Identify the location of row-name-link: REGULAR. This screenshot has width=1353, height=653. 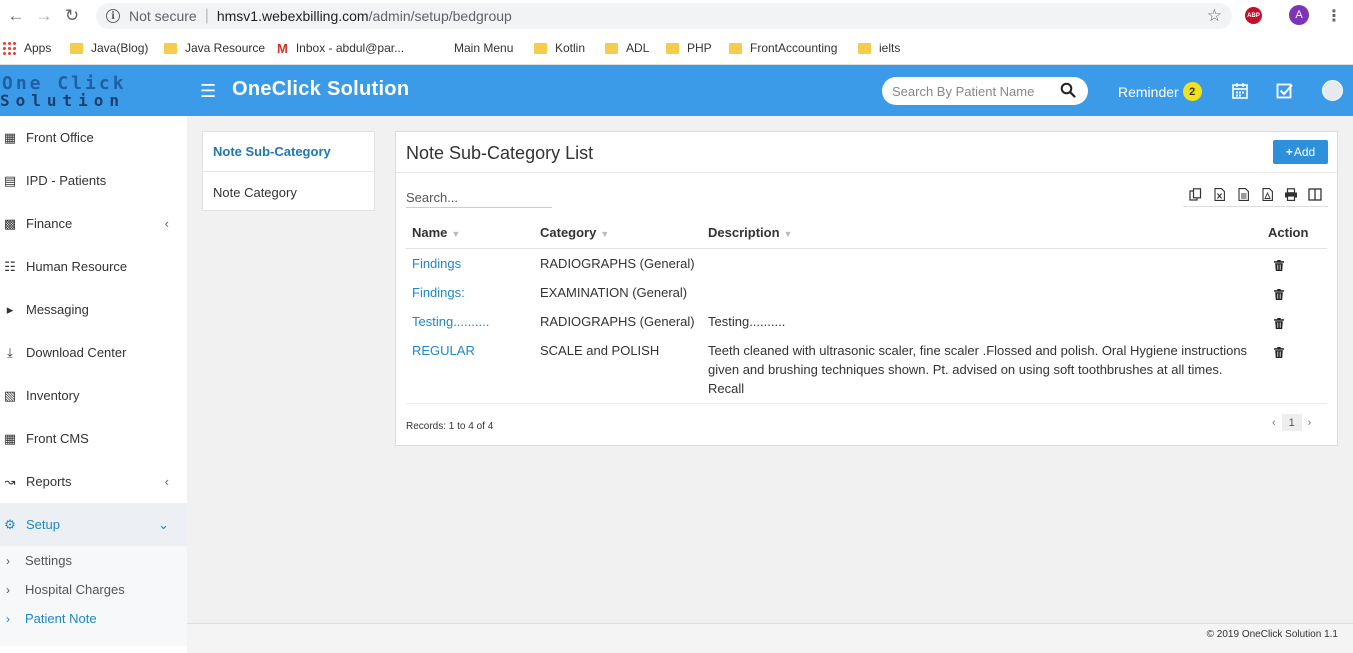
(443, 350).